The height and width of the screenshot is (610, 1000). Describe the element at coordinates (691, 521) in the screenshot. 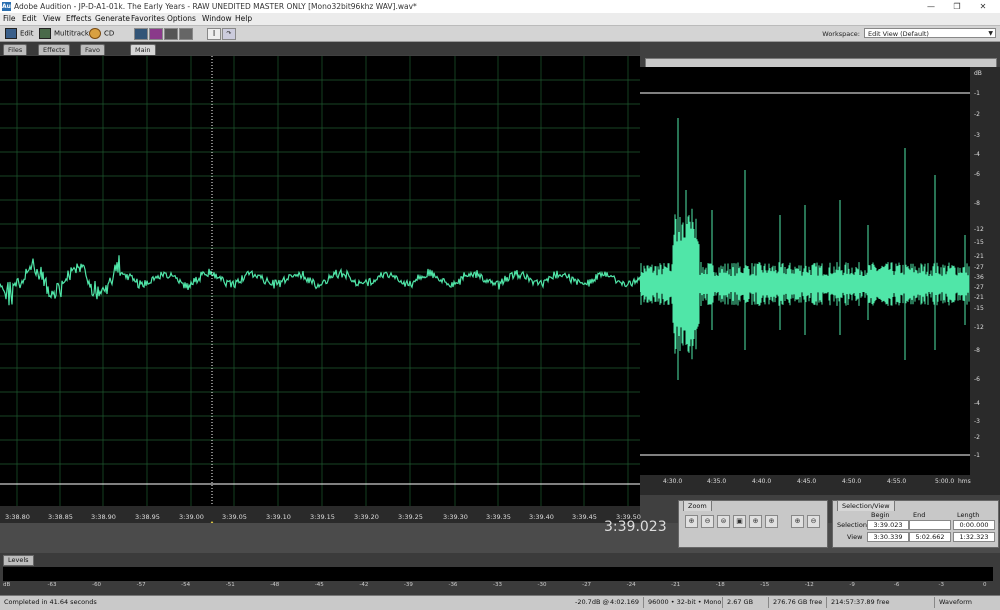

I see `zoom-in-horizontal-icon: ⊕` at that location.